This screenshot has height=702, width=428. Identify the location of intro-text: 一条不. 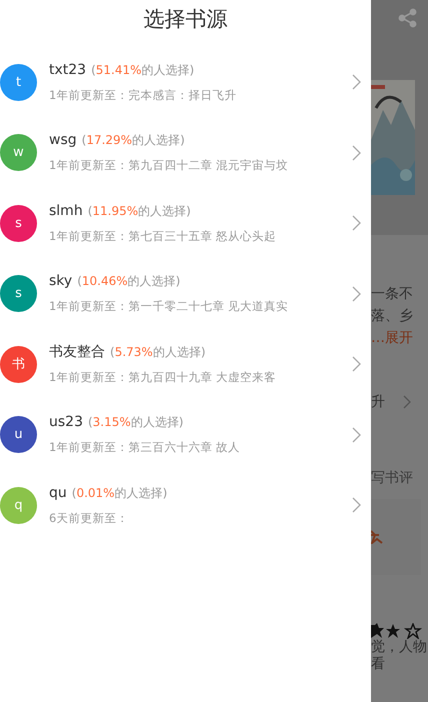
(392, 294).